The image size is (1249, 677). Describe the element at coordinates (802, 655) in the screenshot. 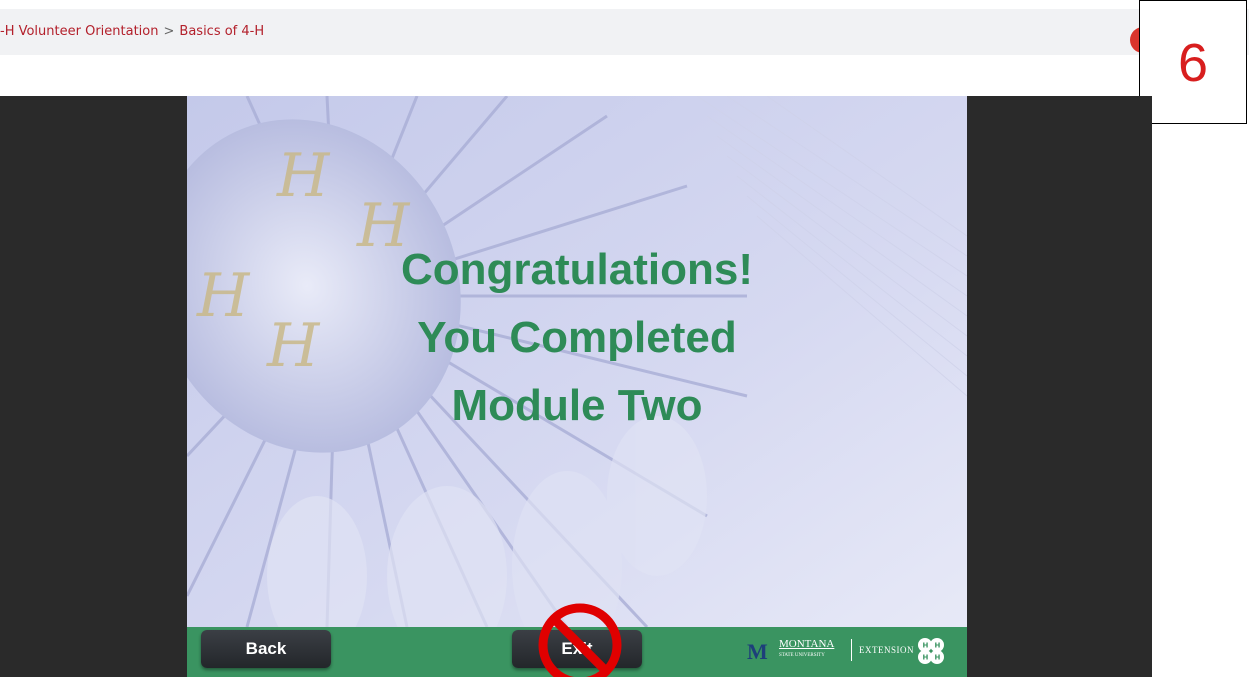

I see `logo-name-line-2: STATE UNIVERSITY` at that location.